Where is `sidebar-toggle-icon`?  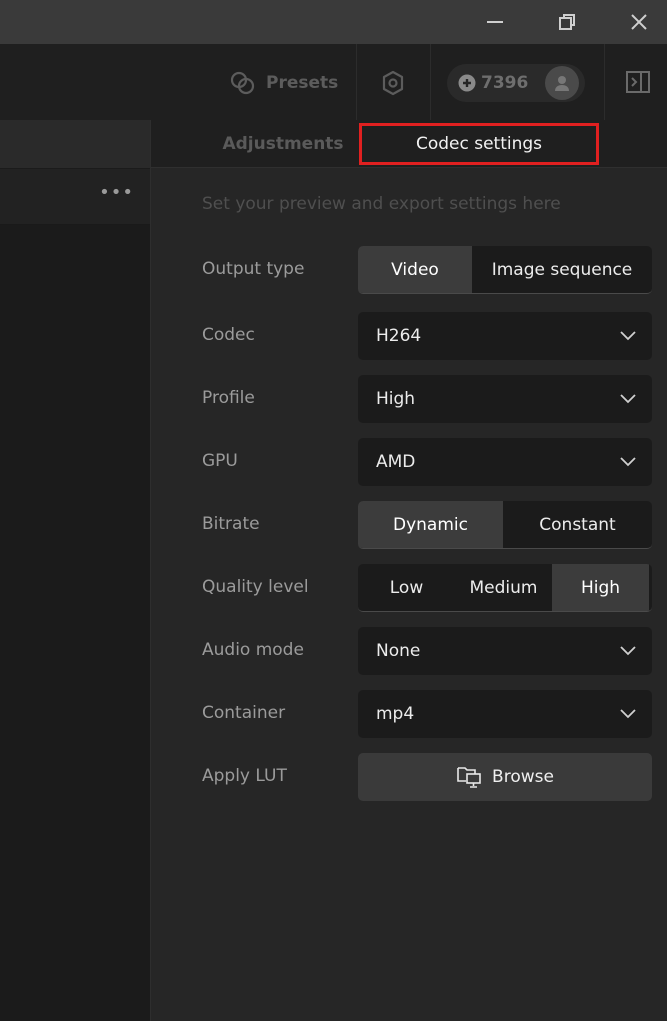
sidebar-toggle-icon is located at coordinates (638, 82).